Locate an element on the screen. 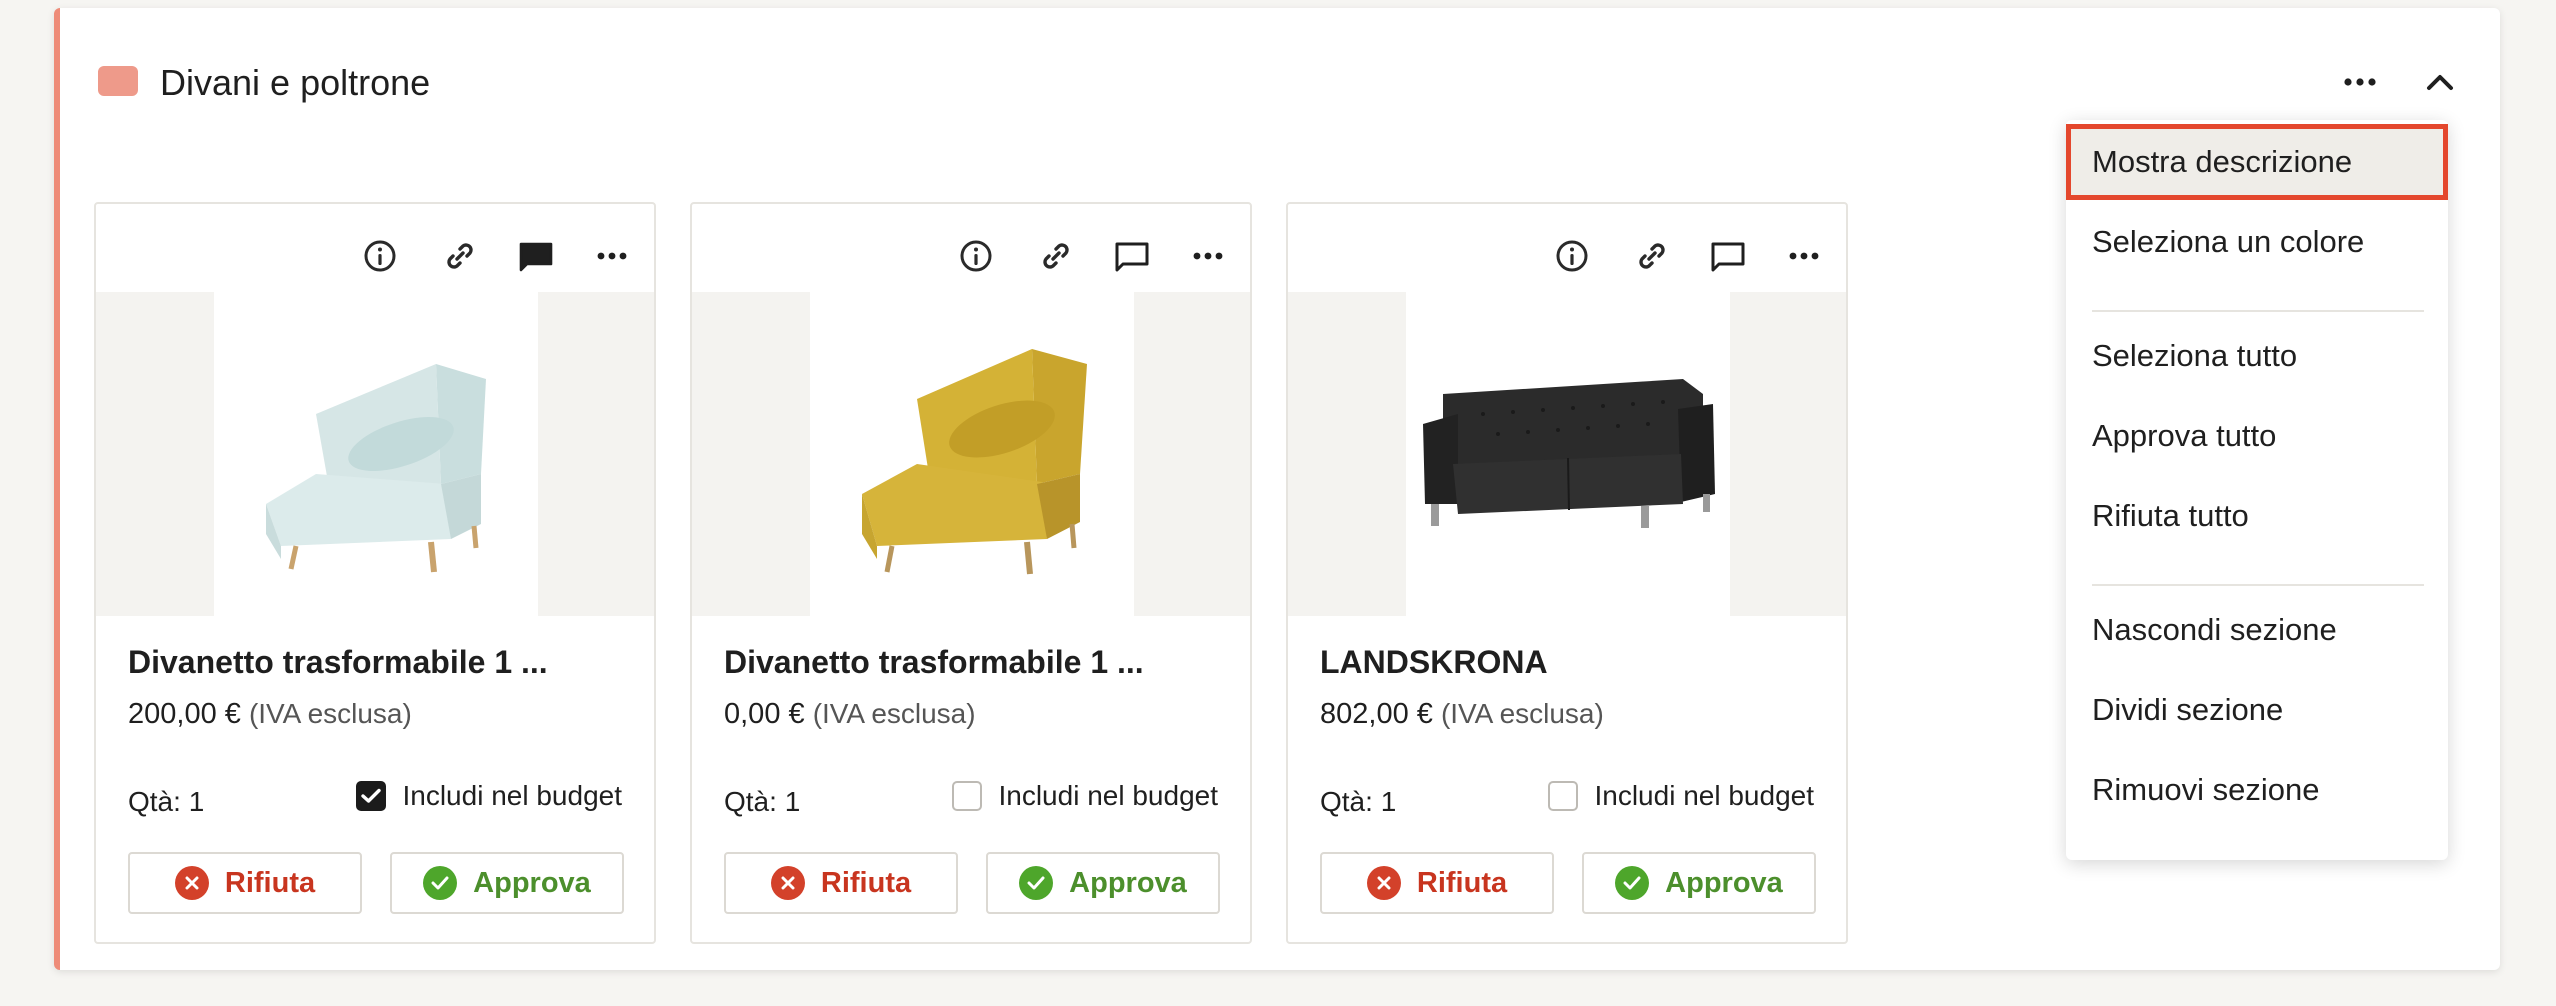  menu-item-select-all: Seleziona tutto is located at coordinates (2257, 356).